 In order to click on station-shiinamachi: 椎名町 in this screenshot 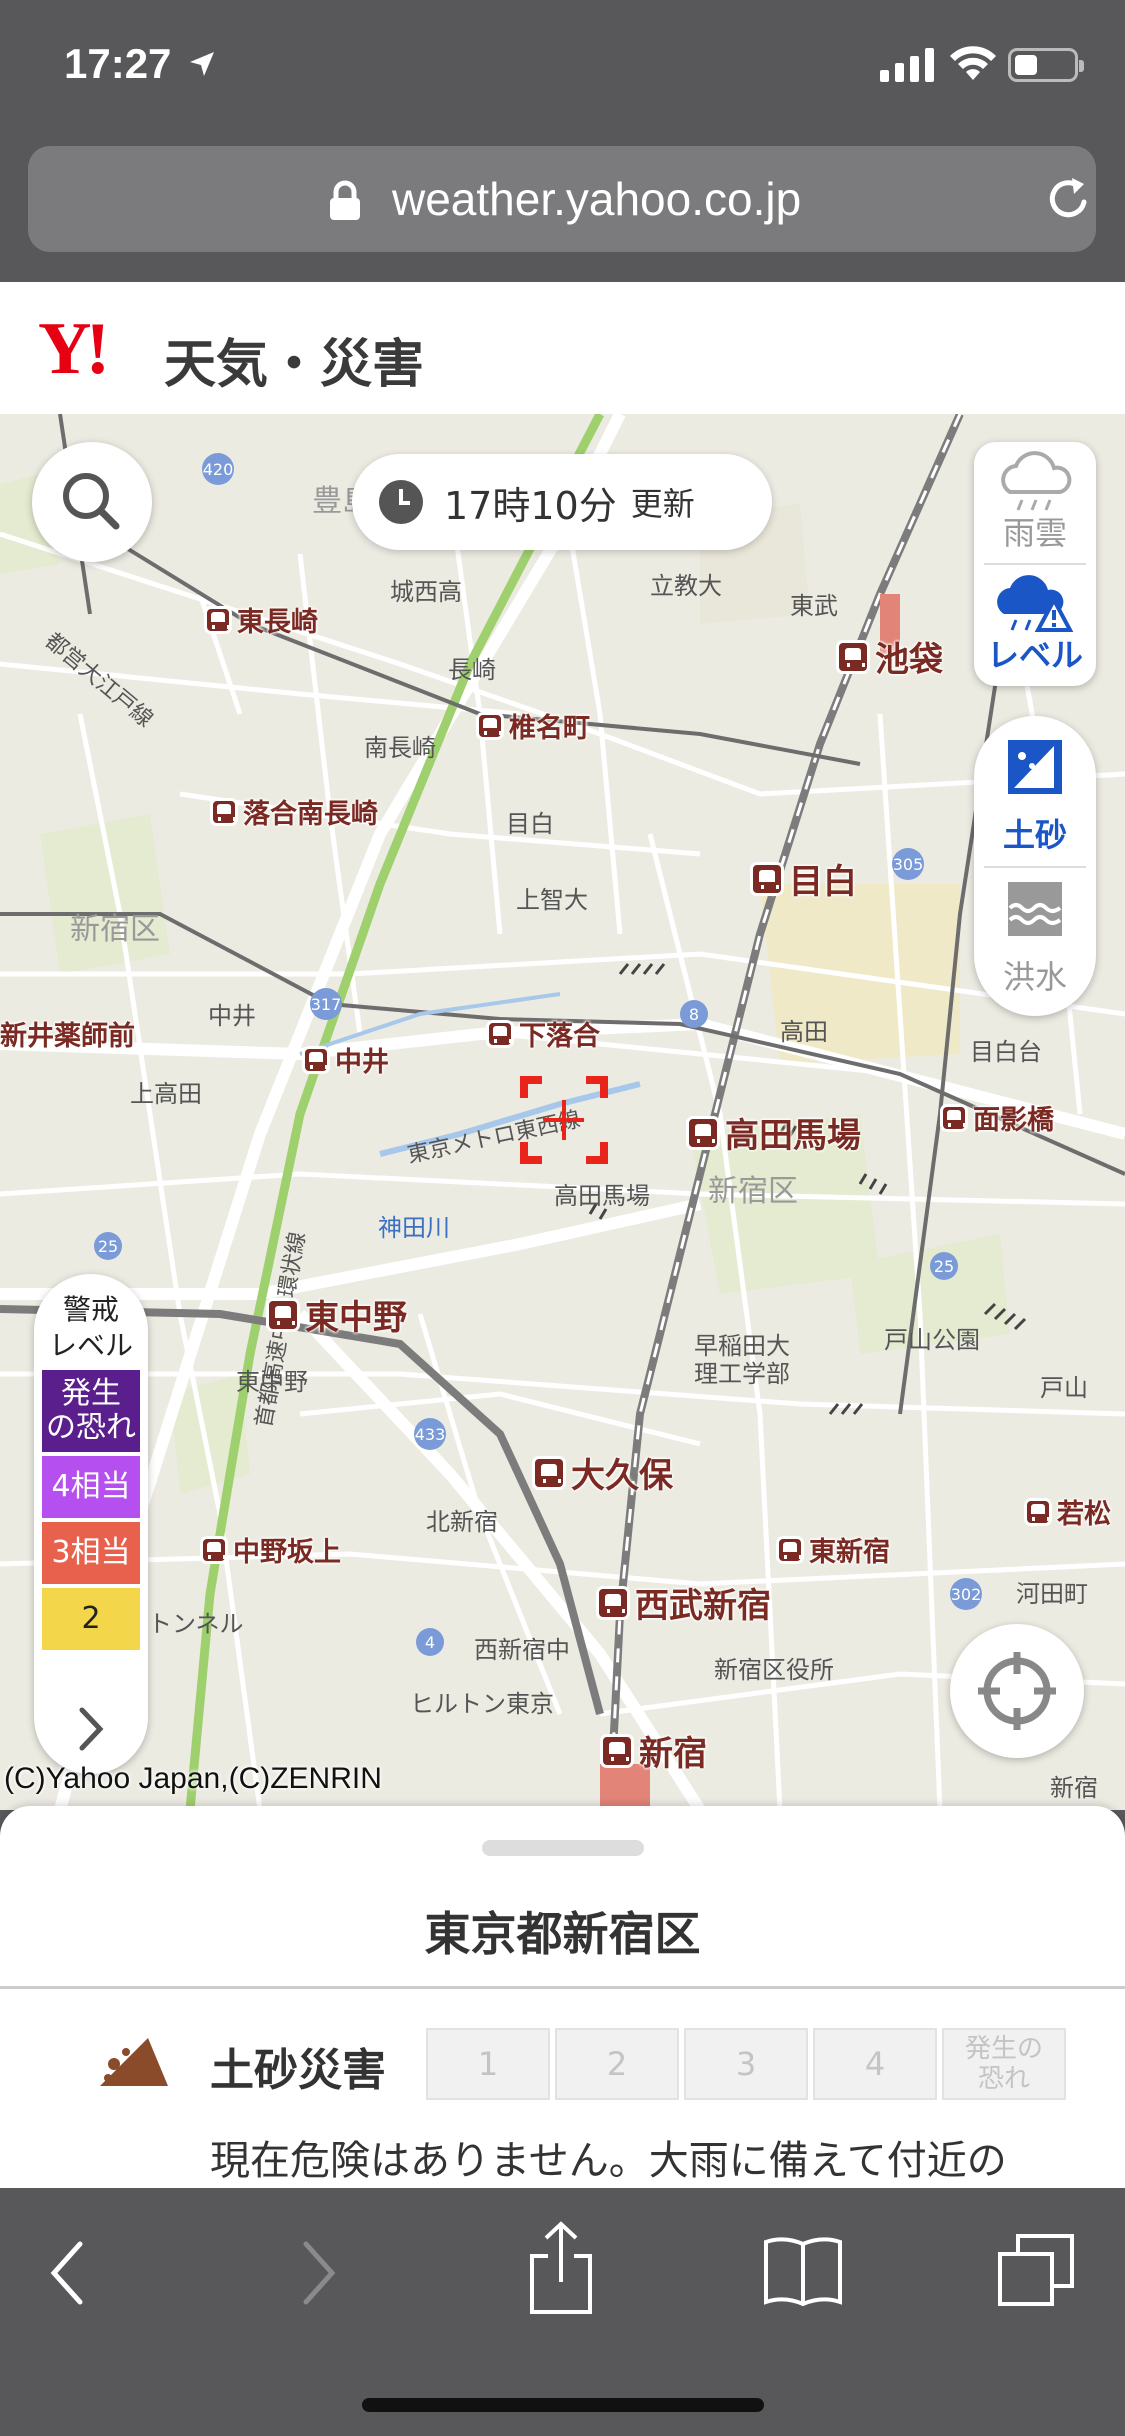, I will do `click(533, 725)`.